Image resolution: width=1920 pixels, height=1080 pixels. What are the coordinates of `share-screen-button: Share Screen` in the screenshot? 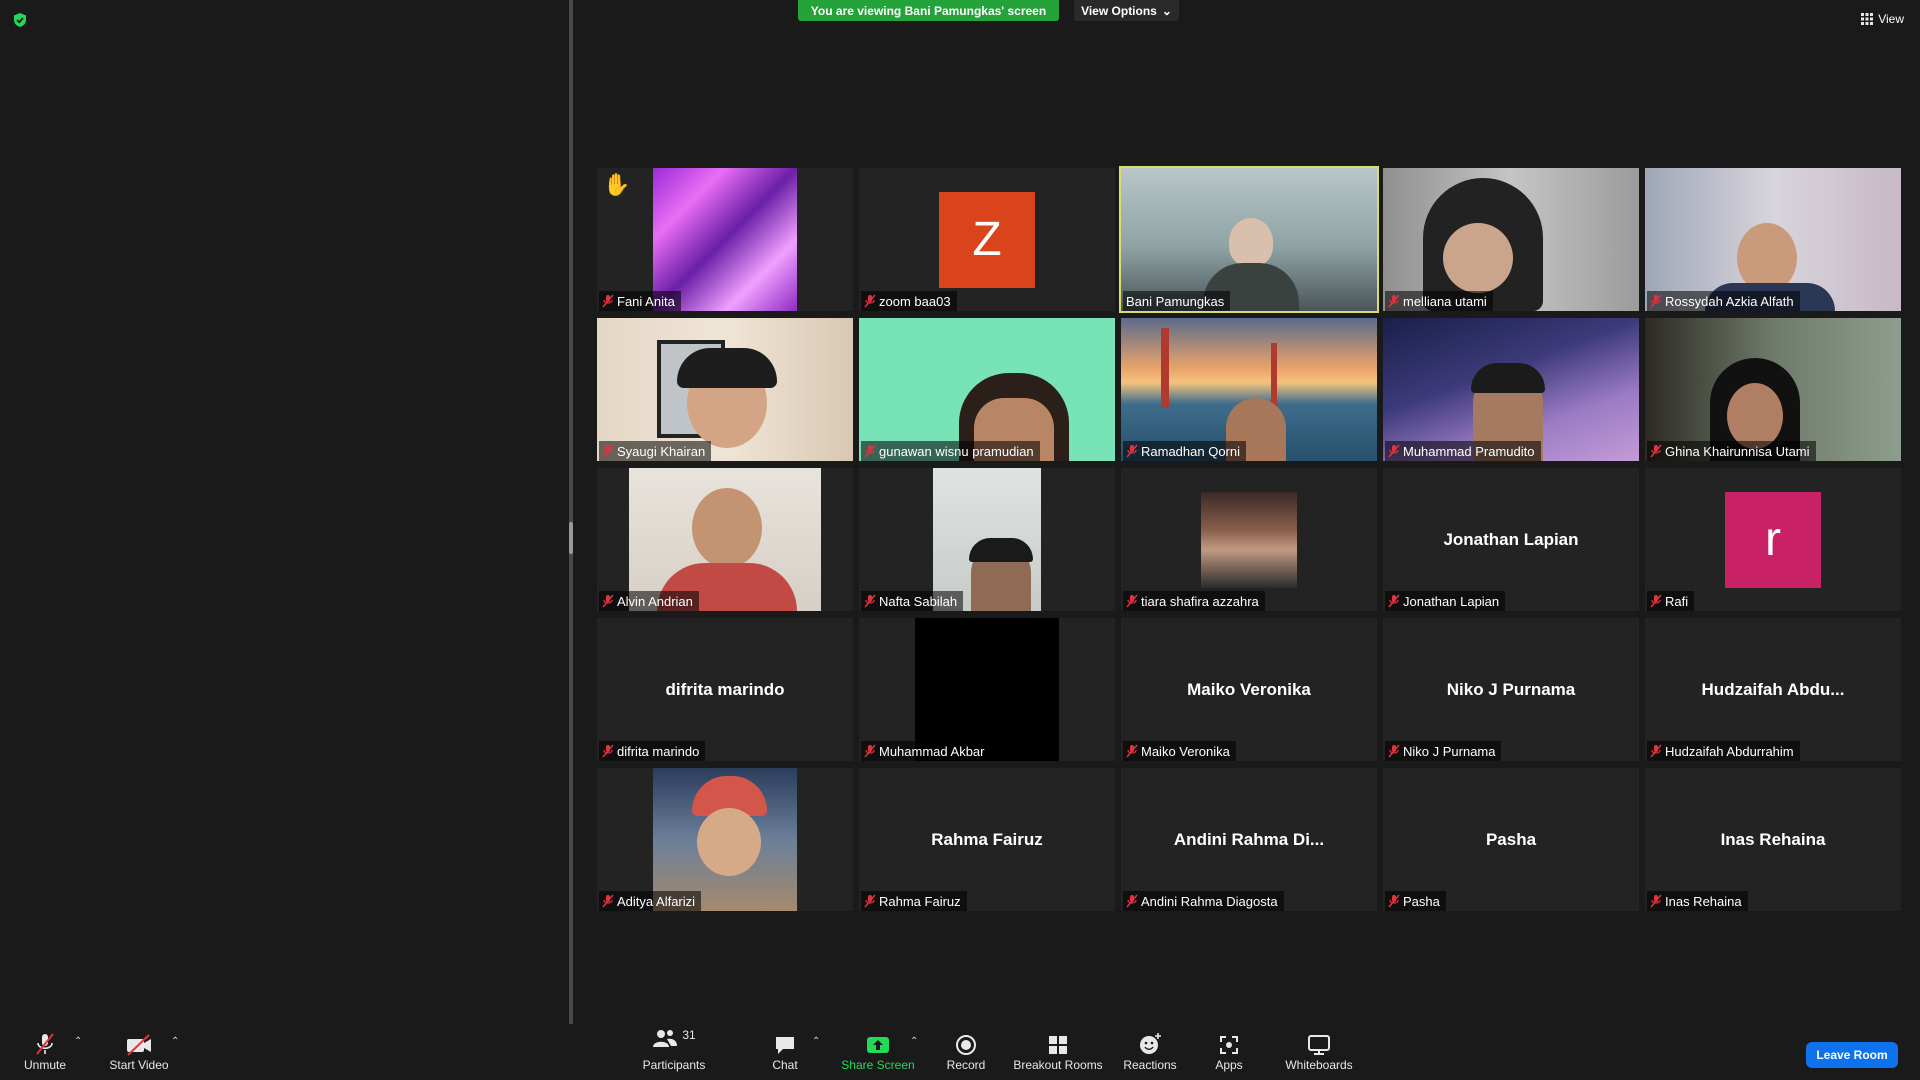 It's located at (878, 1053).